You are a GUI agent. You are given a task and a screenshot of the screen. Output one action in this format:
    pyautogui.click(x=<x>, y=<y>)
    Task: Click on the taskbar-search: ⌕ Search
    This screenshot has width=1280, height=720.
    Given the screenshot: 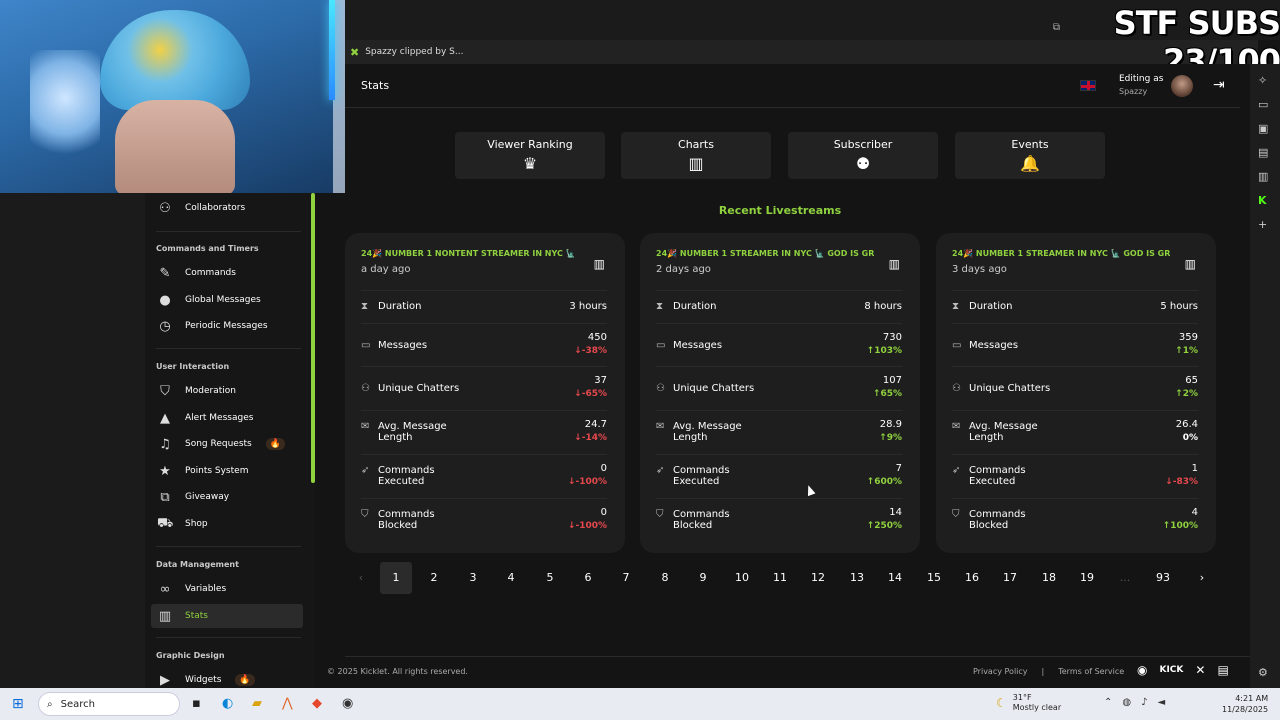 What is the action you would take?
    pyautogui.click(x=109, y=704)
    